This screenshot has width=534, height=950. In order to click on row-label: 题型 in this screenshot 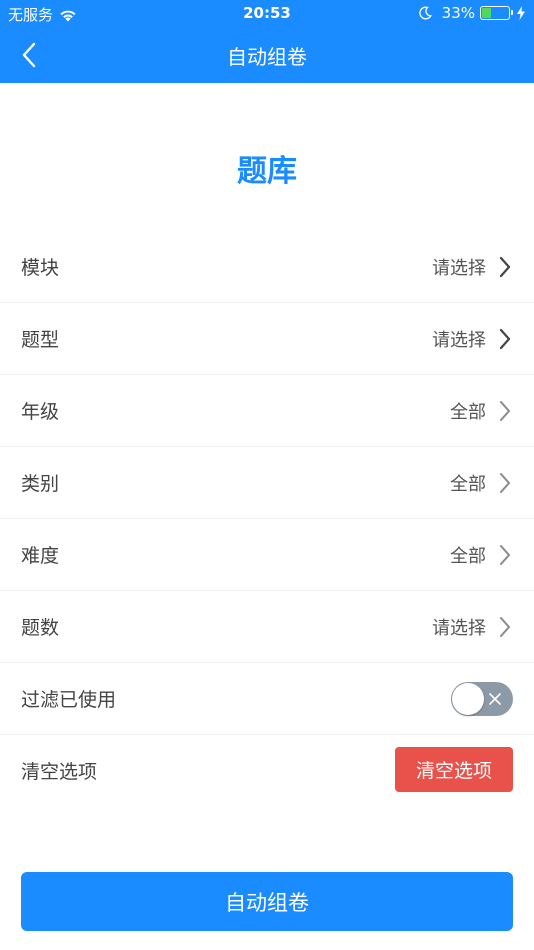, I will do `click(40, 340)`.